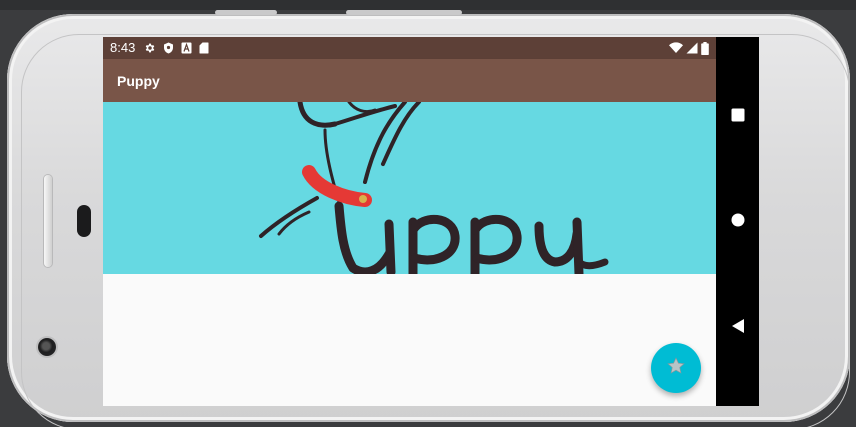 The image size is (856, 427). What do you see at coordinates (676, 48) in the screenshot?
I see `wifi-icon` at bounding box center [676, 48].